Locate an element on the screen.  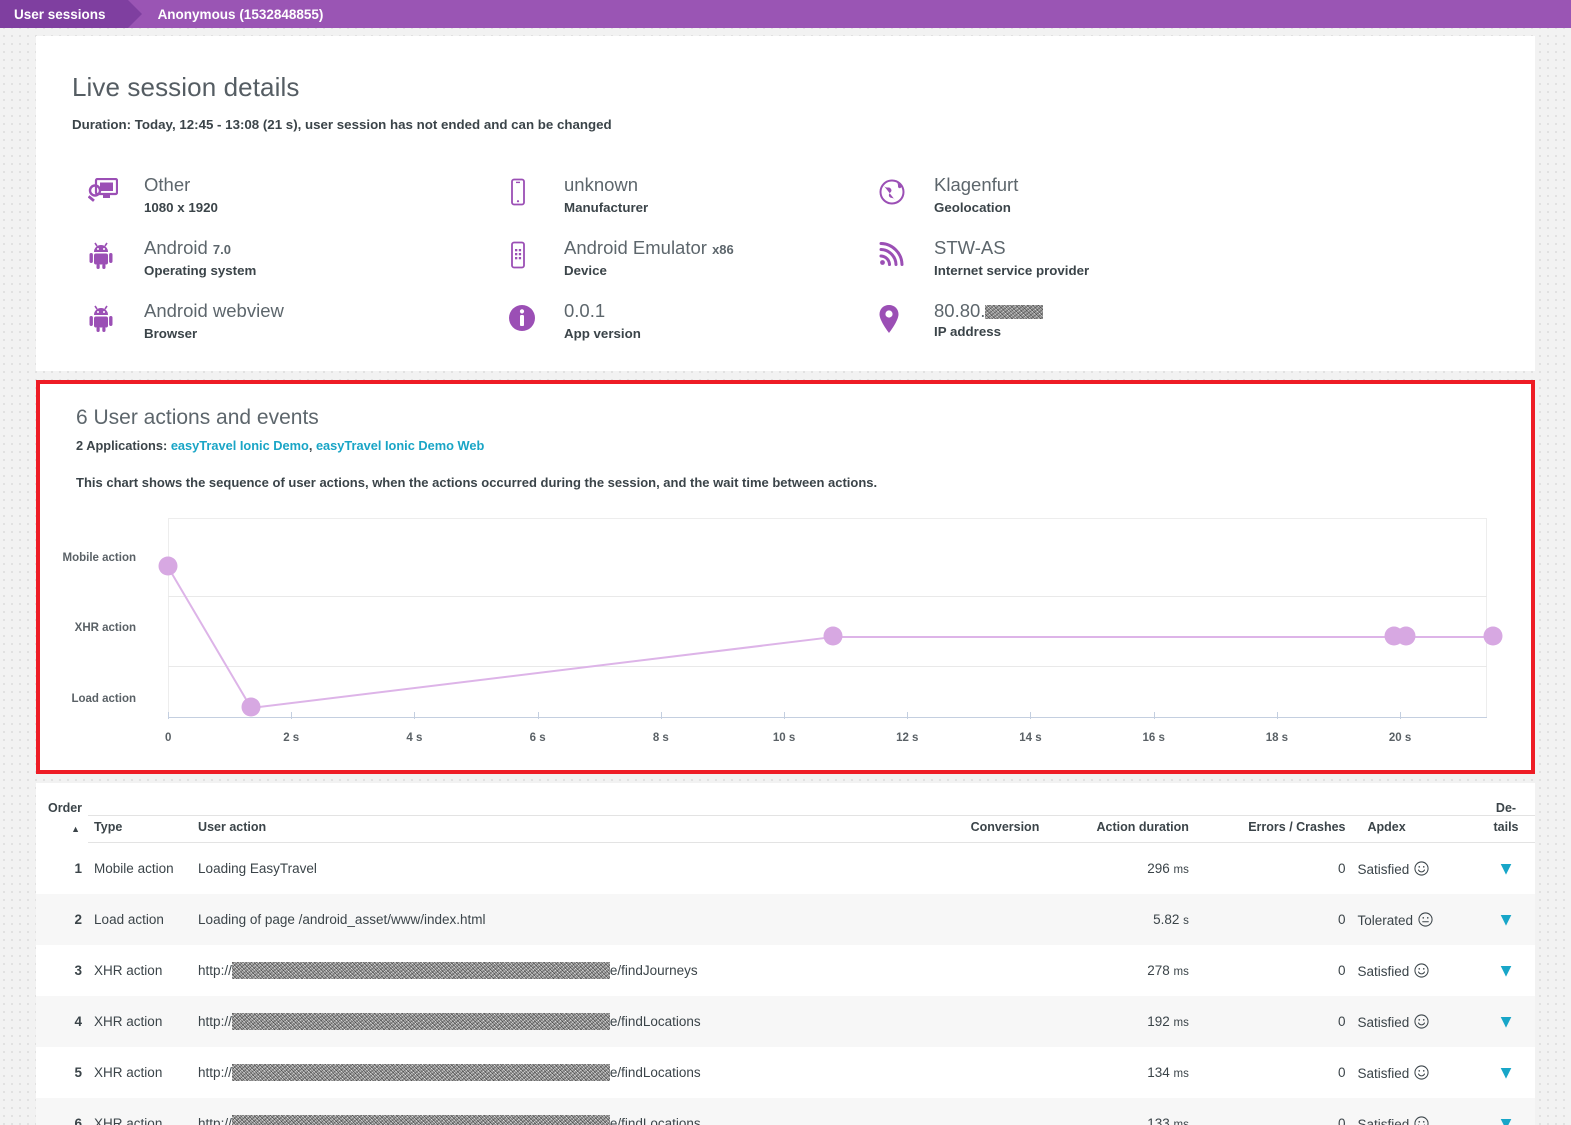
column-header-type-label: Type is located at coordinates (140, 829).